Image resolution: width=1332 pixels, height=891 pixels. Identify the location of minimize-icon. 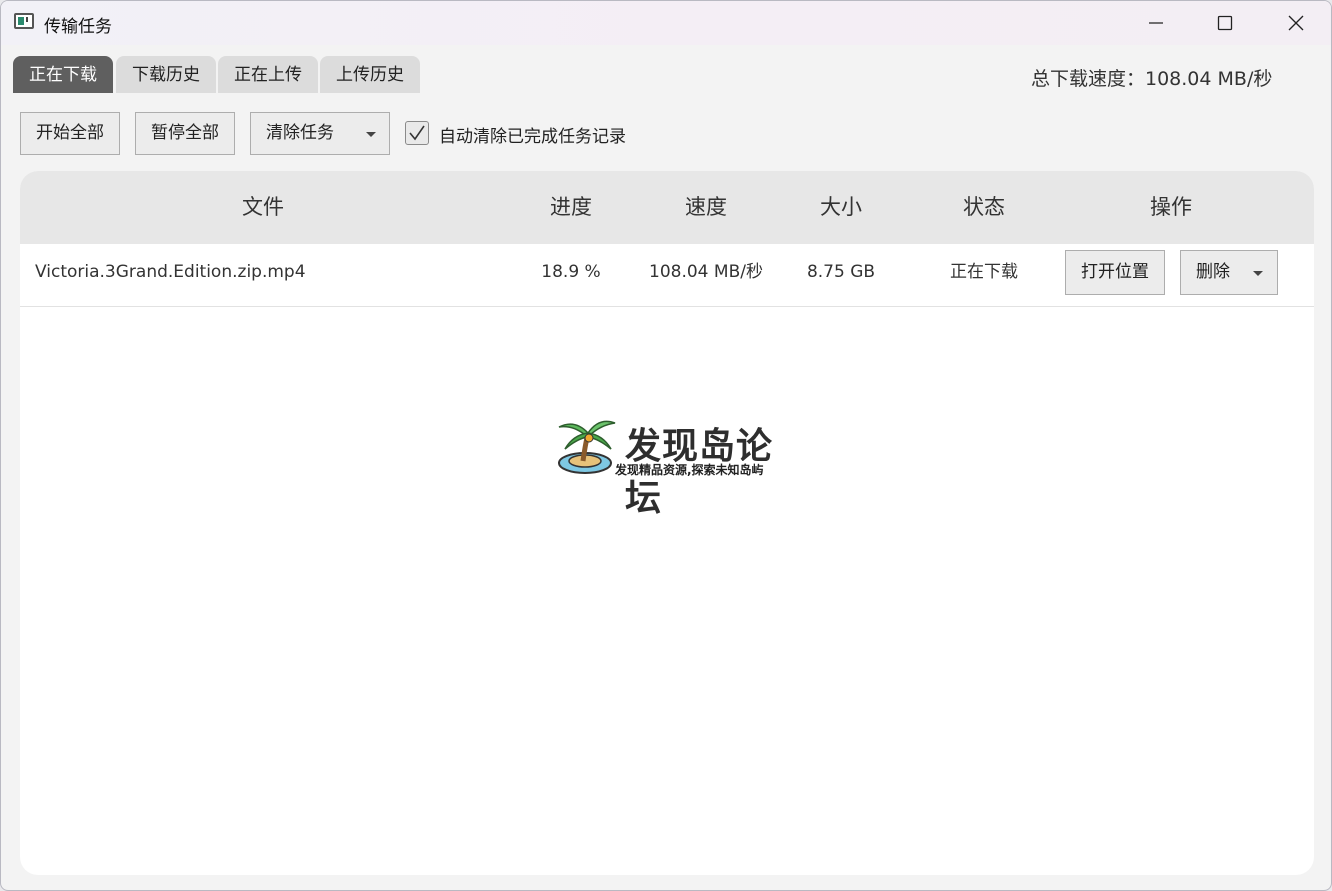
(1156, 23).